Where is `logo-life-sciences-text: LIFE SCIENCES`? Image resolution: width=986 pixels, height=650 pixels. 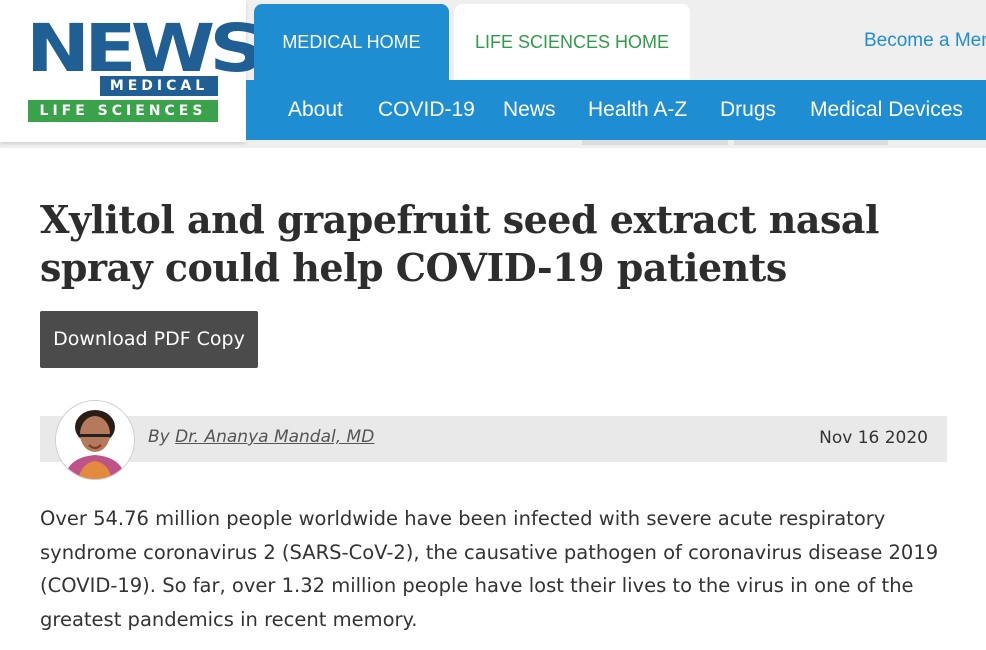
logo-life-sciences-text: LIFE SCIENCES is located at coordinates (123, 111).